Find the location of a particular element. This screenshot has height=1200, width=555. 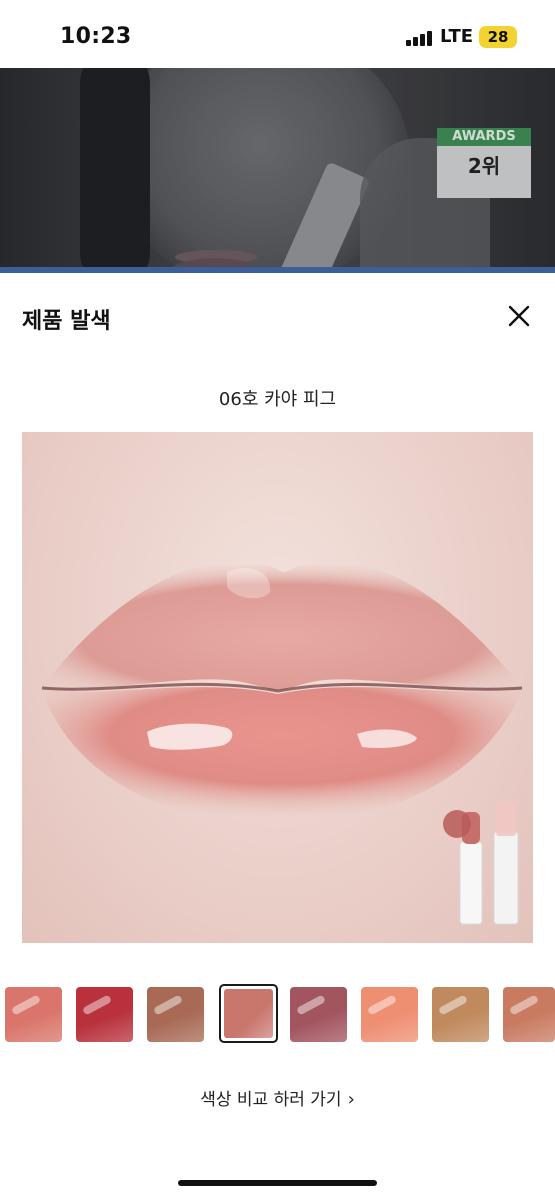

status-bar: 10:23 LTE 28 is located at coordinates (277, 34).